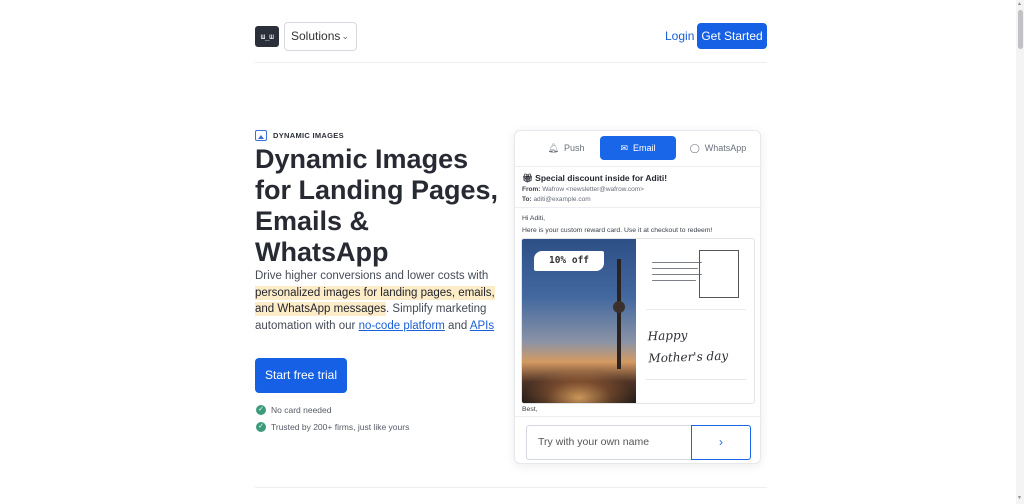  I want to click on postcard-back: Happy Mother's day, so click(695, 321).